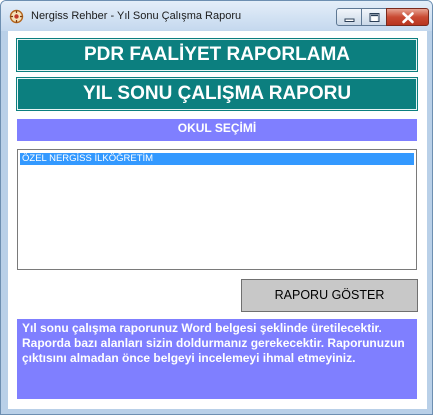 The image size is (433, 415). Describe the element at coordinates (217, 55) in the screenshot. I see `main-header: PDR FAALİYET RAPORLAMA` at that location.